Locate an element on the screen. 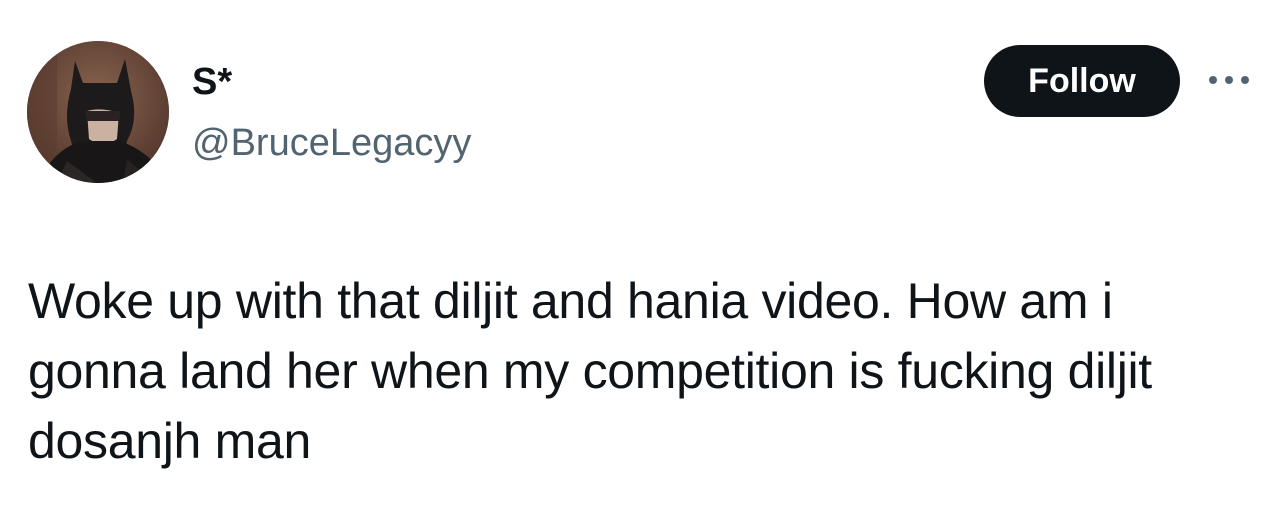 The width and height of the screenshot is (1284, 506). more-options-button is located at coordinates (1229, 80).